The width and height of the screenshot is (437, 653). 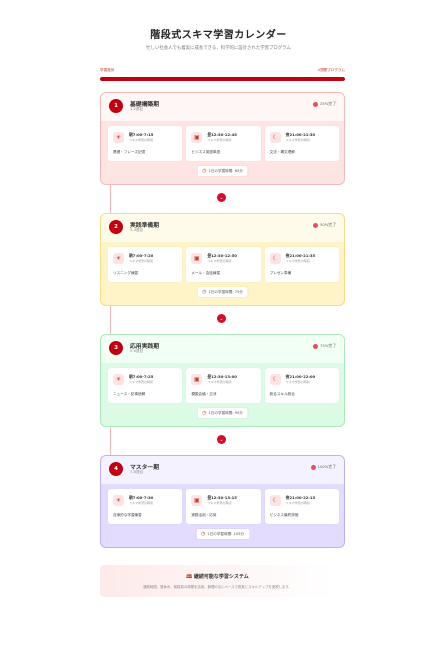 I want to click on phase-progress: 50%完了, so click(x=324, y=225).